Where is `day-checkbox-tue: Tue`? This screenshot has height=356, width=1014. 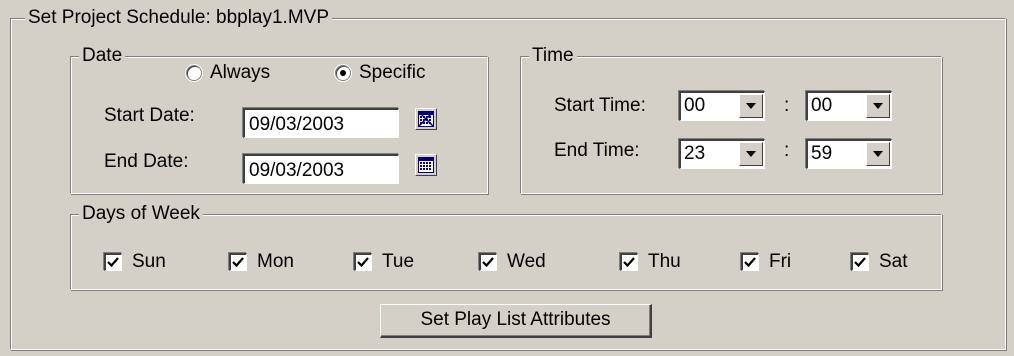 day-checkbox-tue: Tue is located at coordinates (384, 262).